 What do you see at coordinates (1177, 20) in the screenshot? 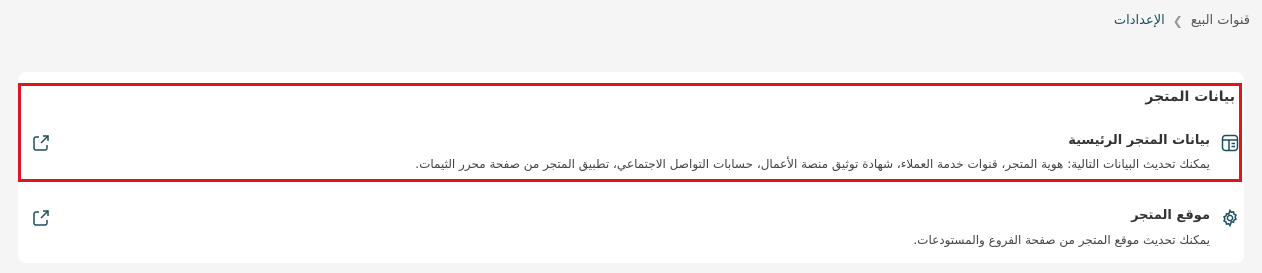
I see `chevron-left-icon: ❯` at bounding box center [1177, 20].